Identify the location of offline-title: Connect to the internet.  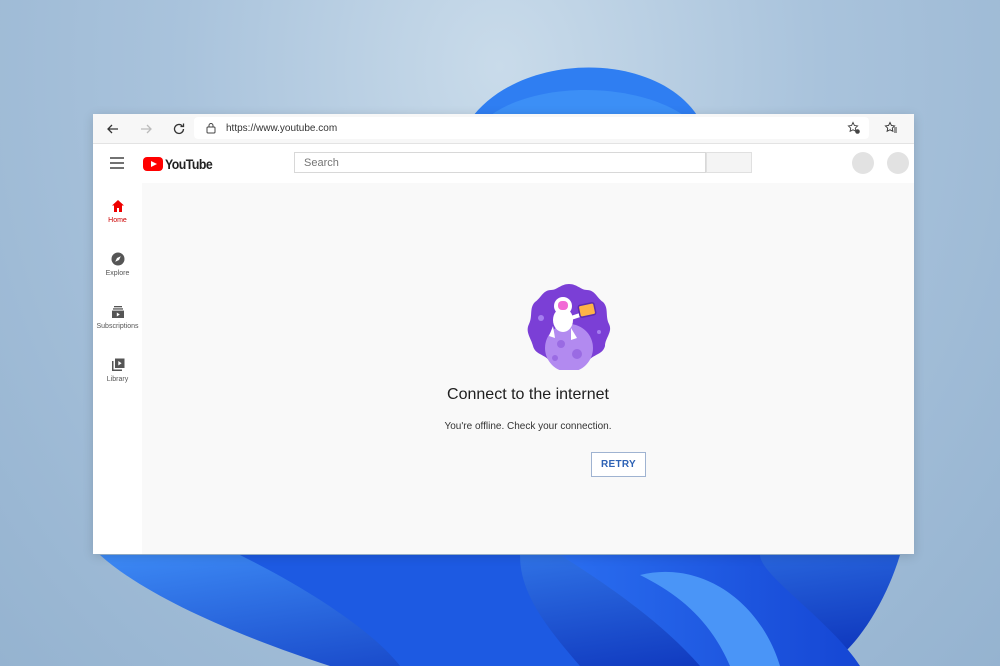
(528, 394).